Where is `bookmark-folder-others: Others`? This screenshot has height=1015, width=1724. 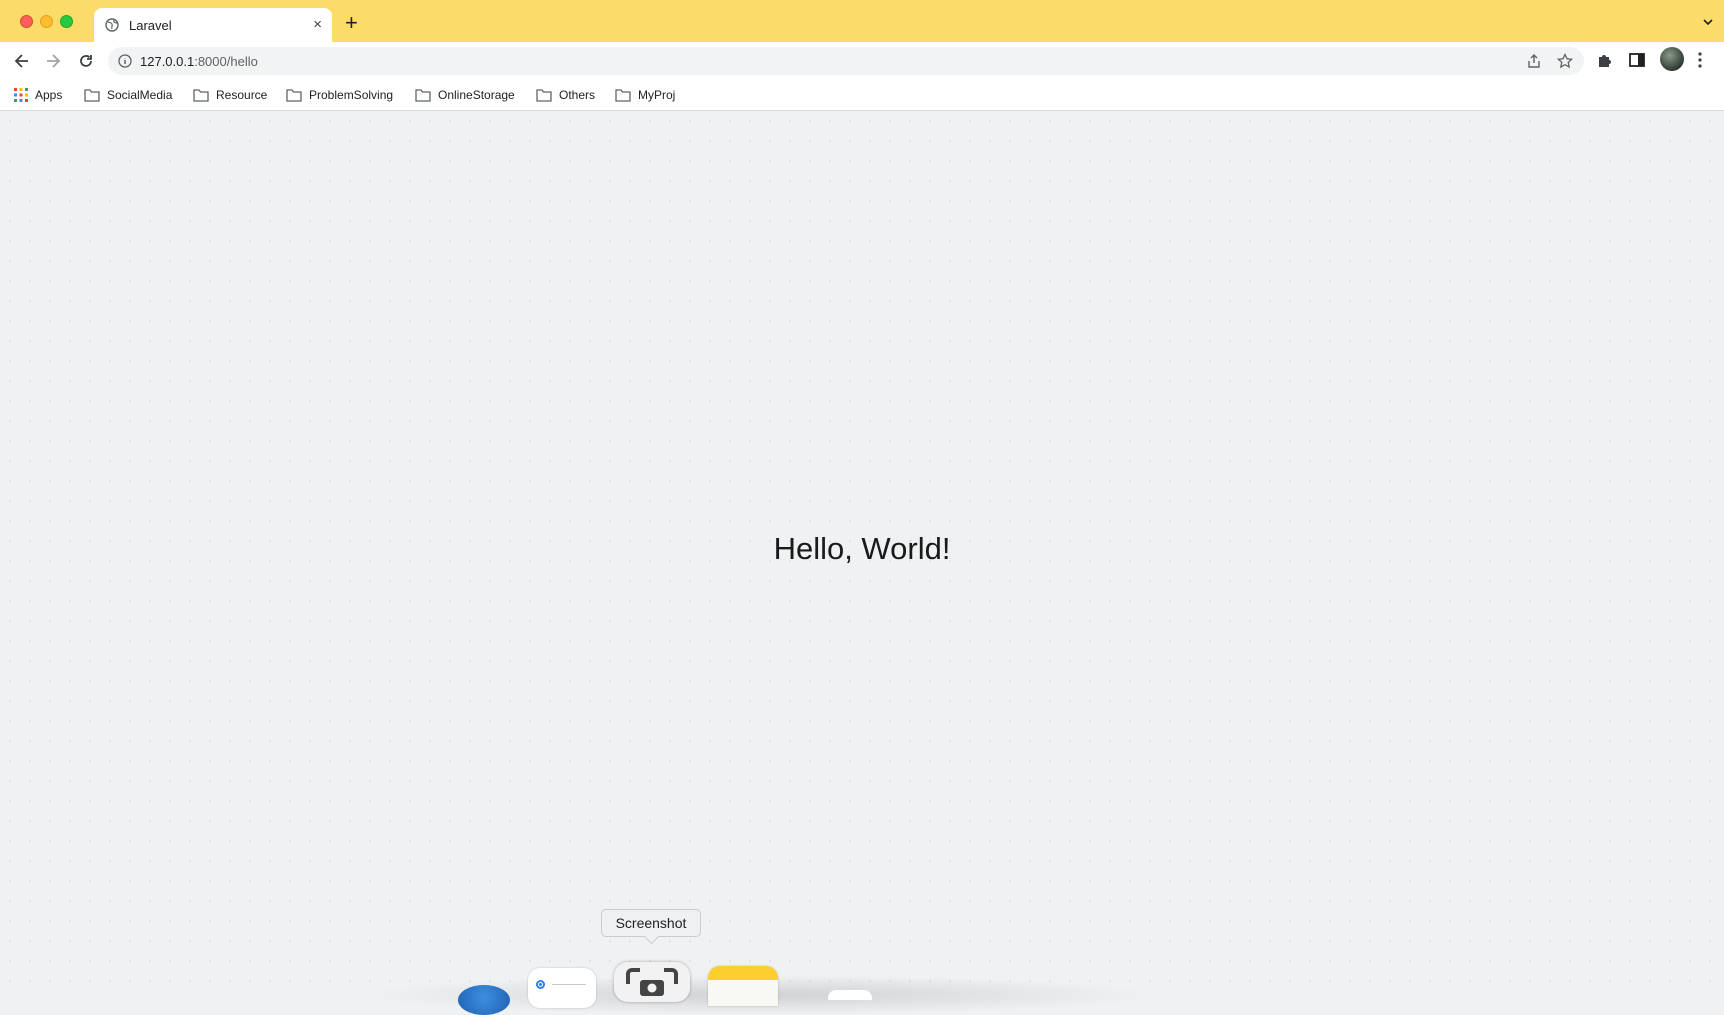 bookmark-folder-others: Others is located at coordinates (565, 95).